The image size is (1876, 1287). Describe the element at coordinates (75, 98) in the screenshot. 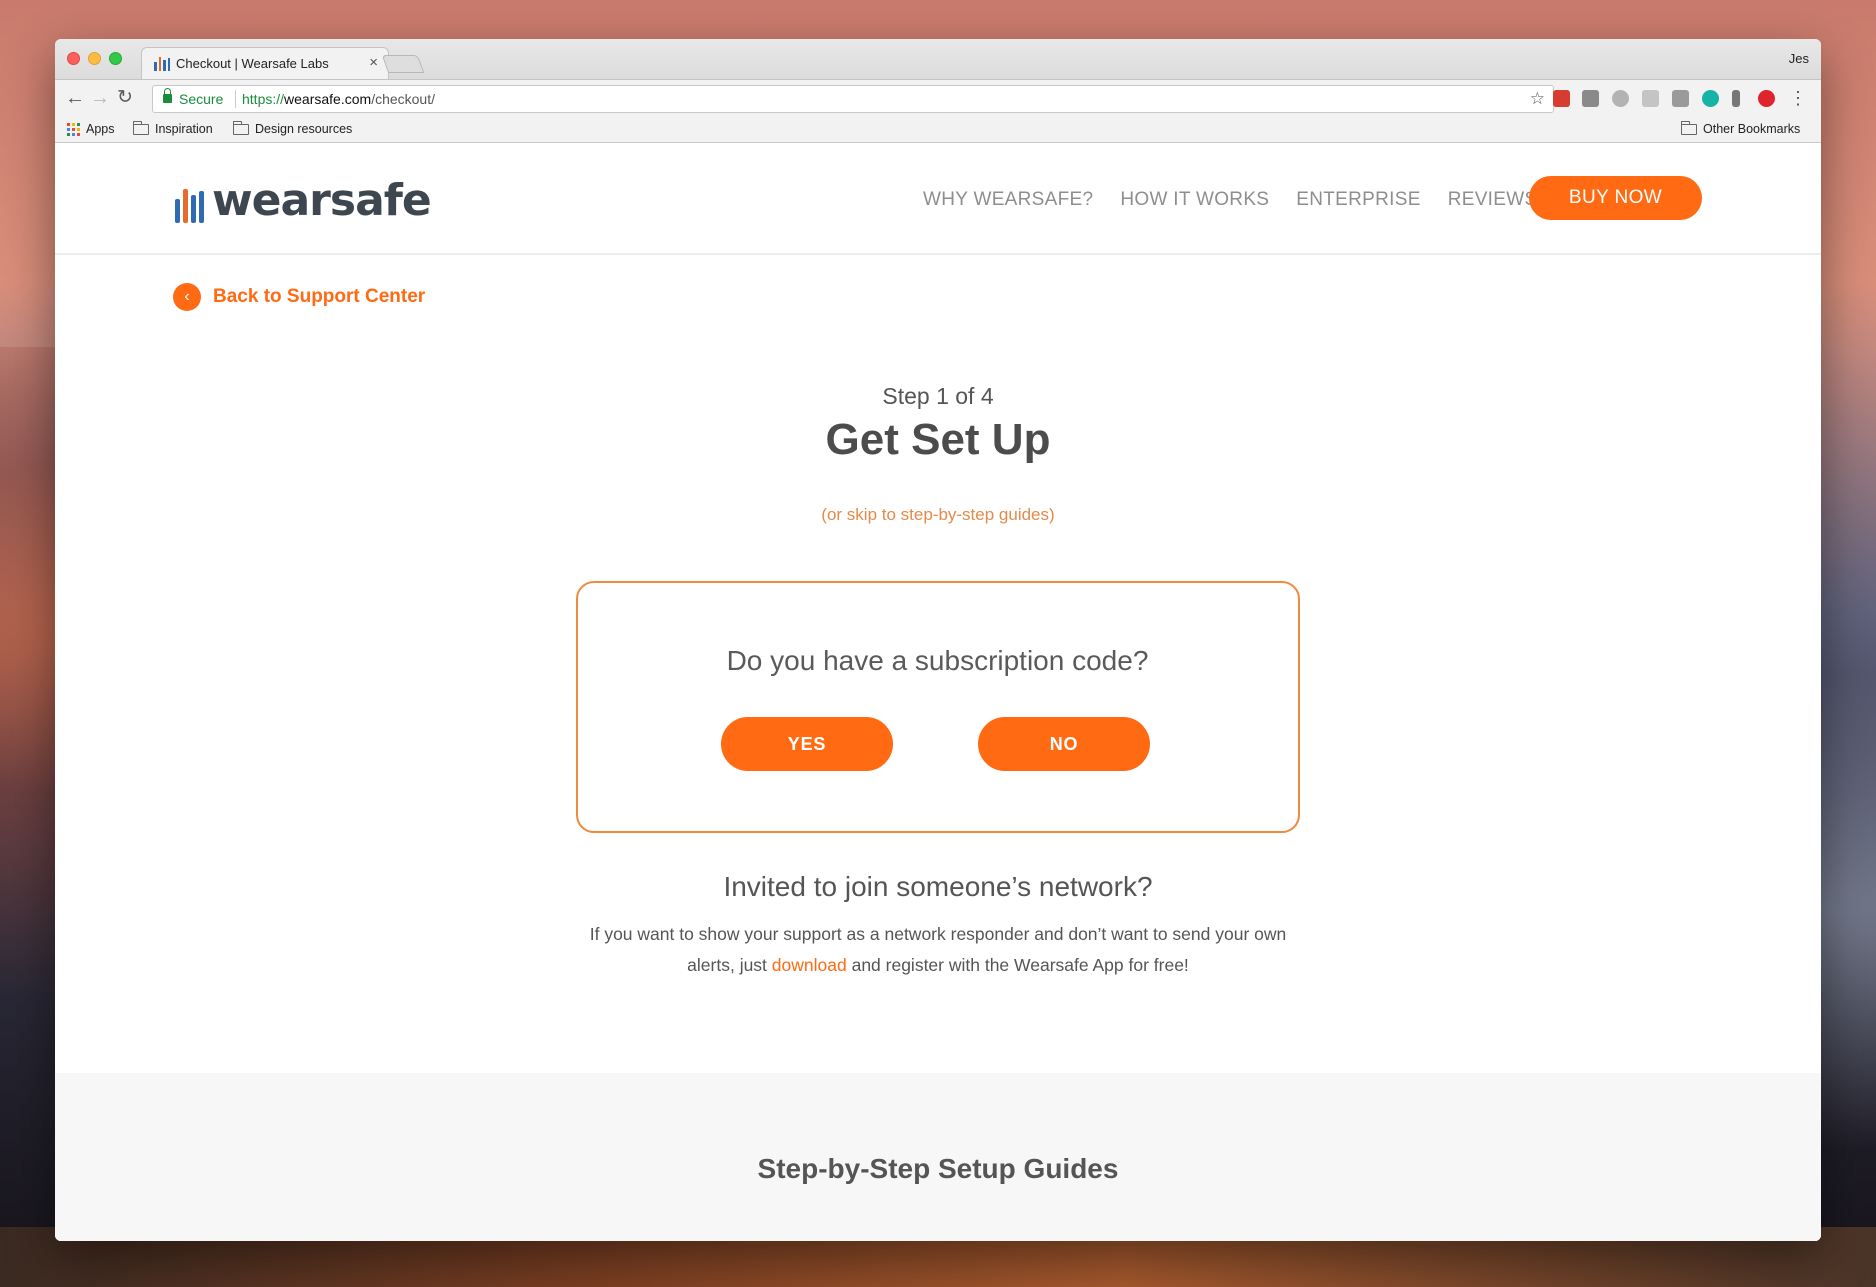

I see `back-arrow-icon: ←` at that location.